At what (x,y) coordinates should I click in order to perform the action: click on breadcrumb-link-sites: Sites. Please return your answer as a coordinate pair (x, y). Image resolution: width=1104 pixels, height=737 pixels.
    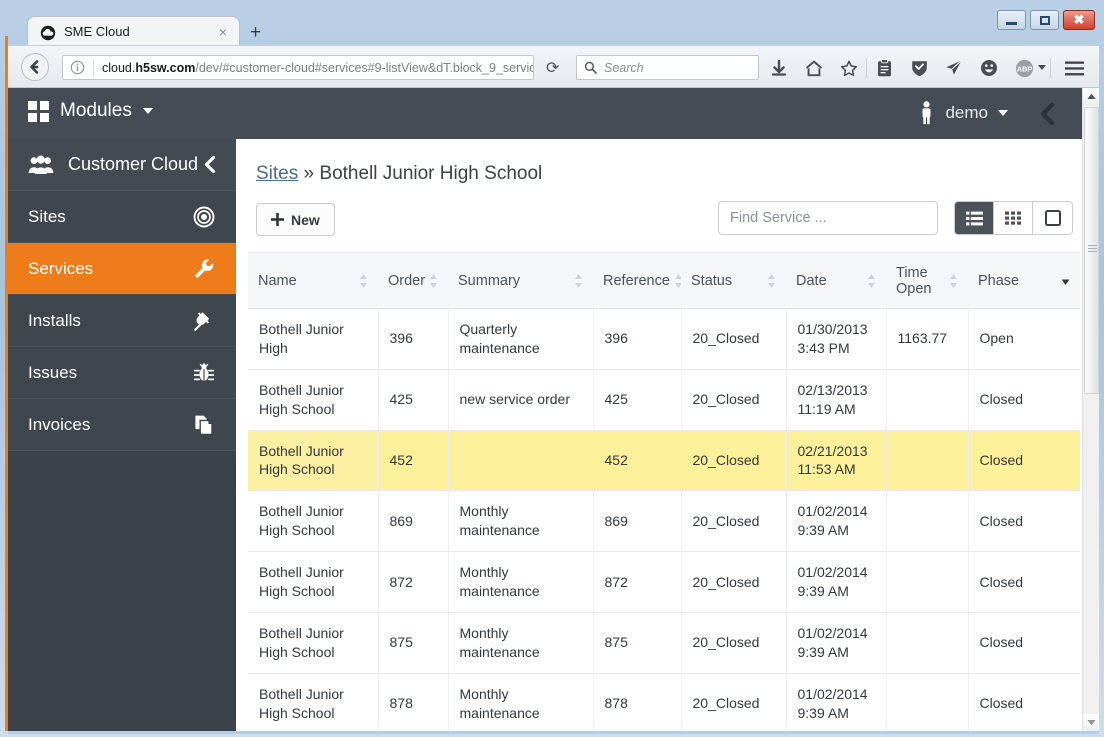
    Looking at the image, I should click on (277, 173).